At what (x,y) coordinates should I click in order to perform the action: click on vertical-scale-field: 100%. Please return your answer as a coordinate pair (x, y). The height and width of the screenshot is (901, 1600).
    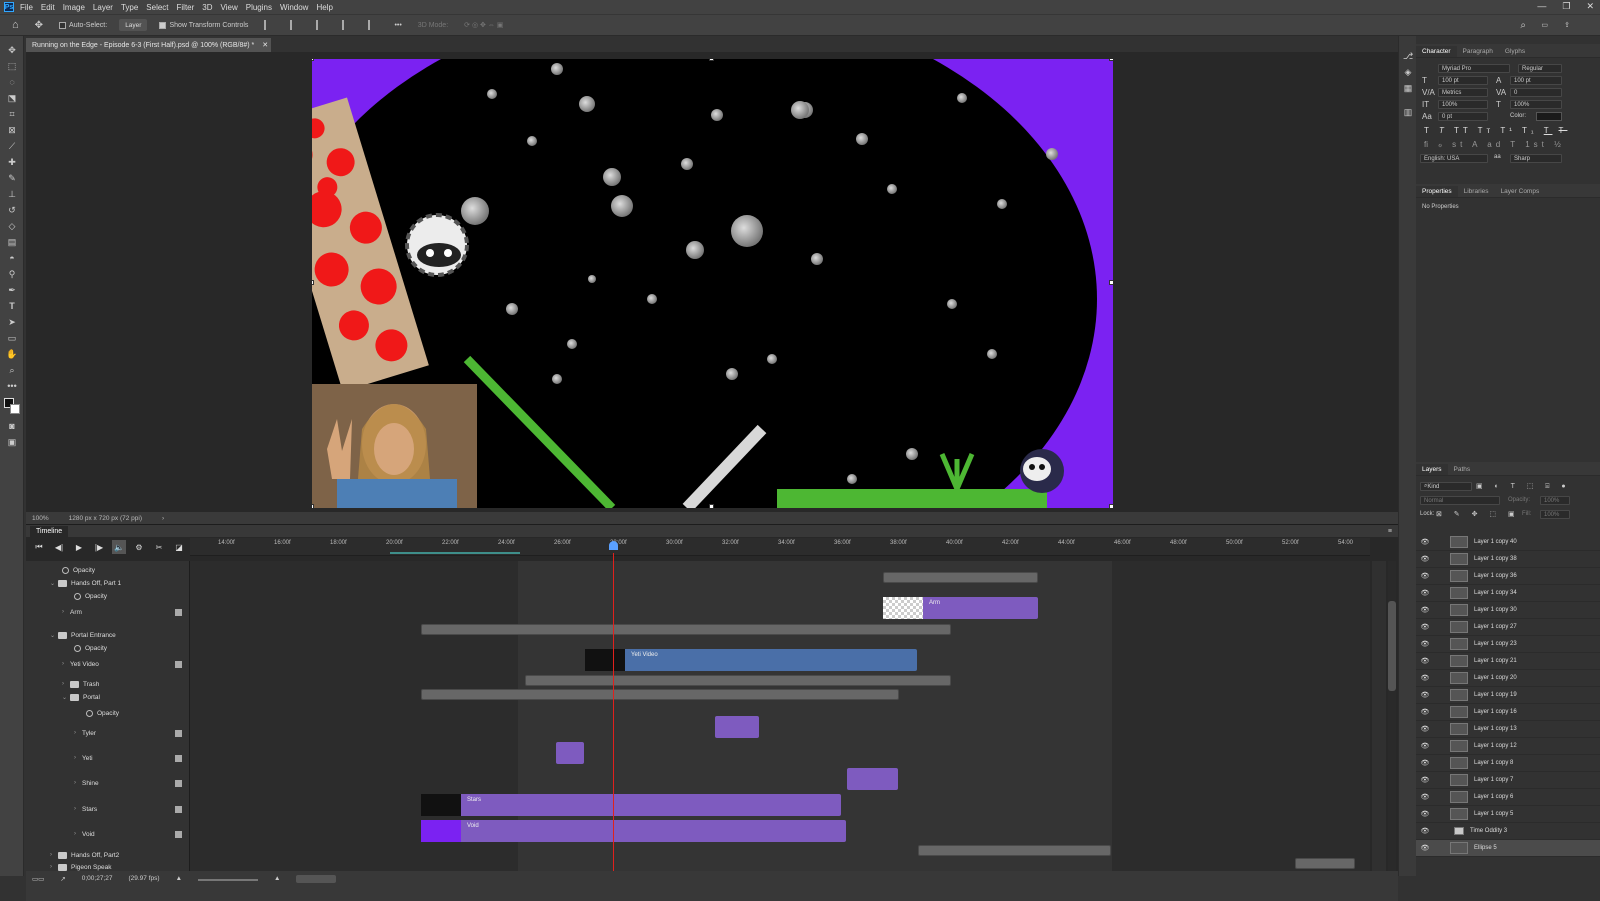
    Looking at the image, I should click on (1463, 104).